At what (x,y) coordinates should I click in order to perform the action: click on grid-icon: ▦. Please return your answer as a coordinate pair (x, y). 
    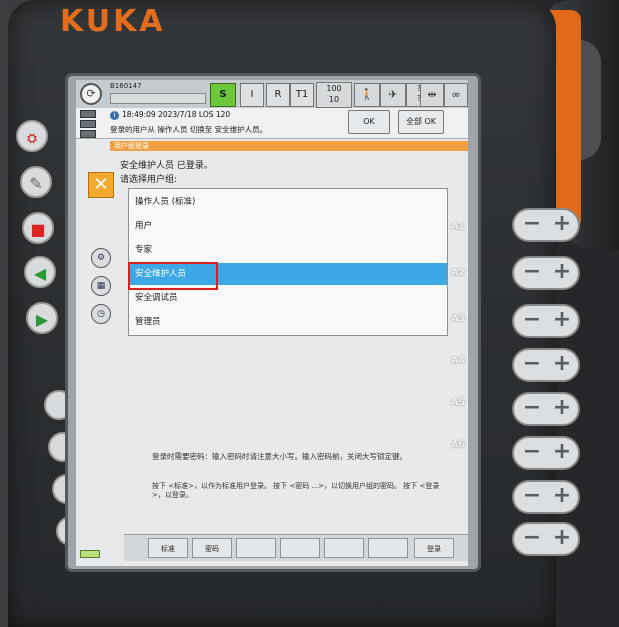
    Looking at the image, I should click on (101, 286).